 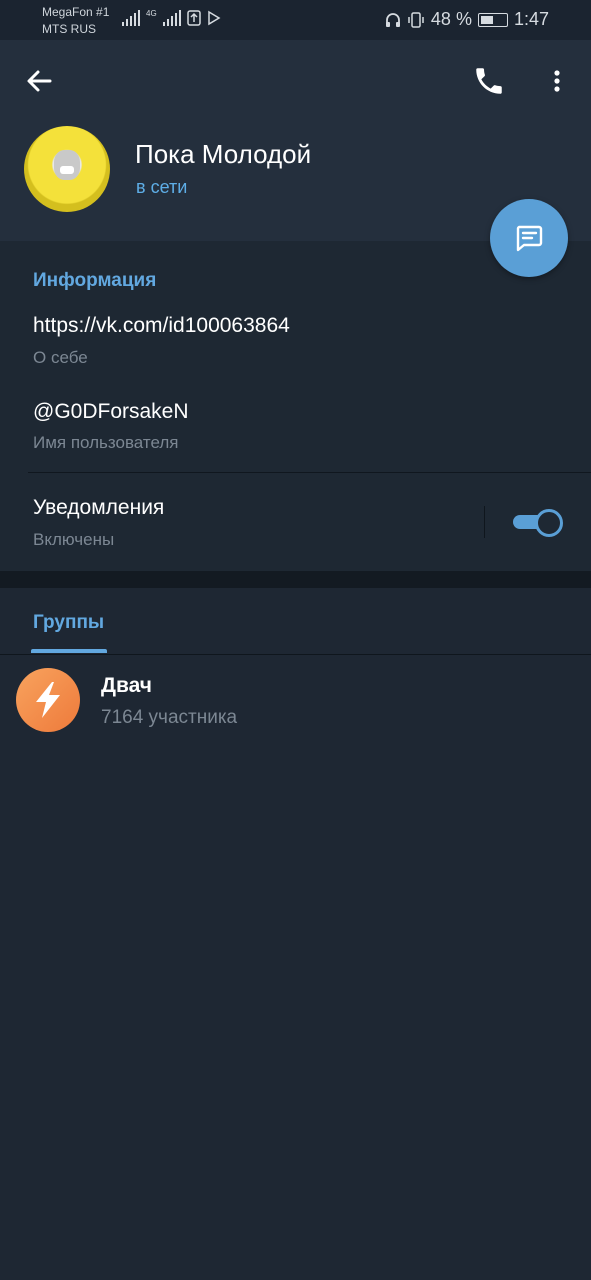 I want to click on avatar, so click(x=67, y=169).